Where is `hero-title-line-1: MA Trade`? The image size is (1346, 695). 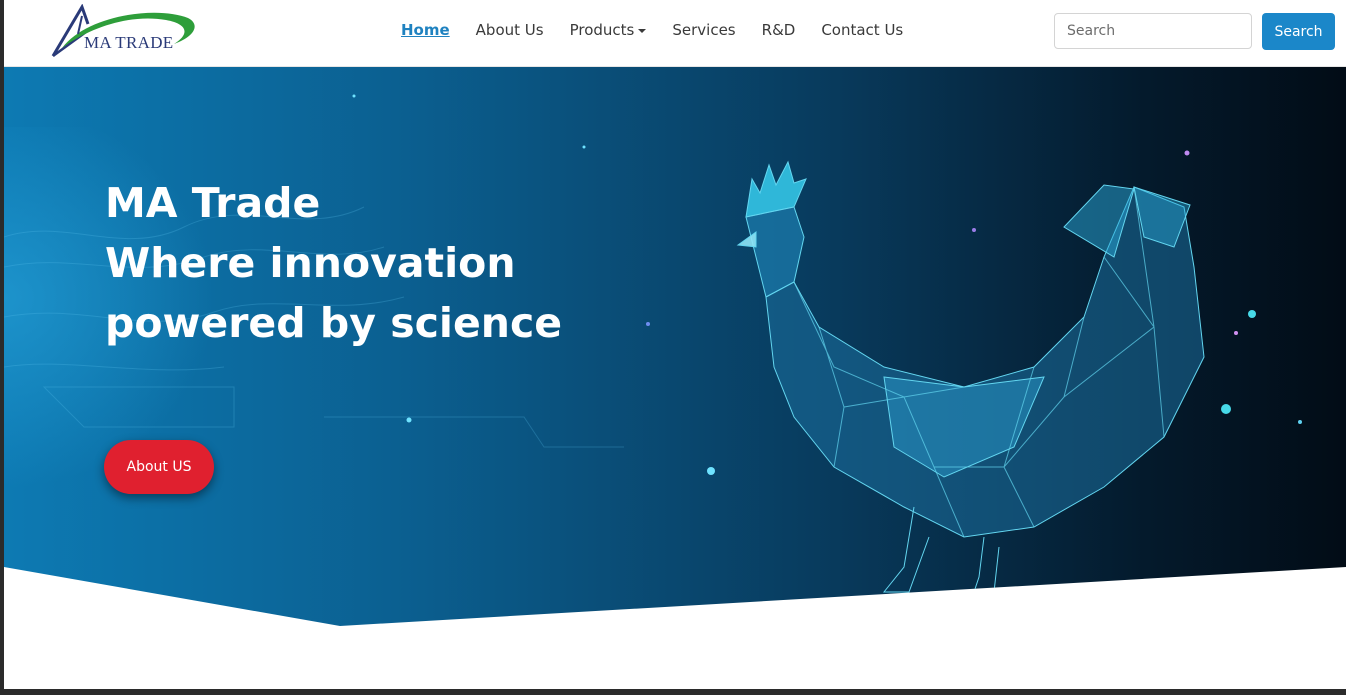 hero-title-line-1: MA Trade is located at coordinates (213, 203).